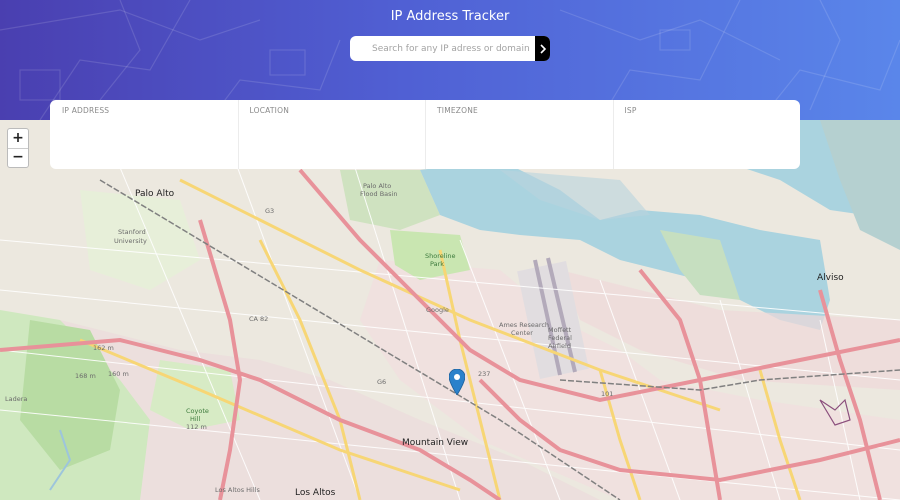 The image size is (900, 500). Describe the element at coordinates (484, 374) in the screenshot. I see `map-label-r237: 237` at that location.